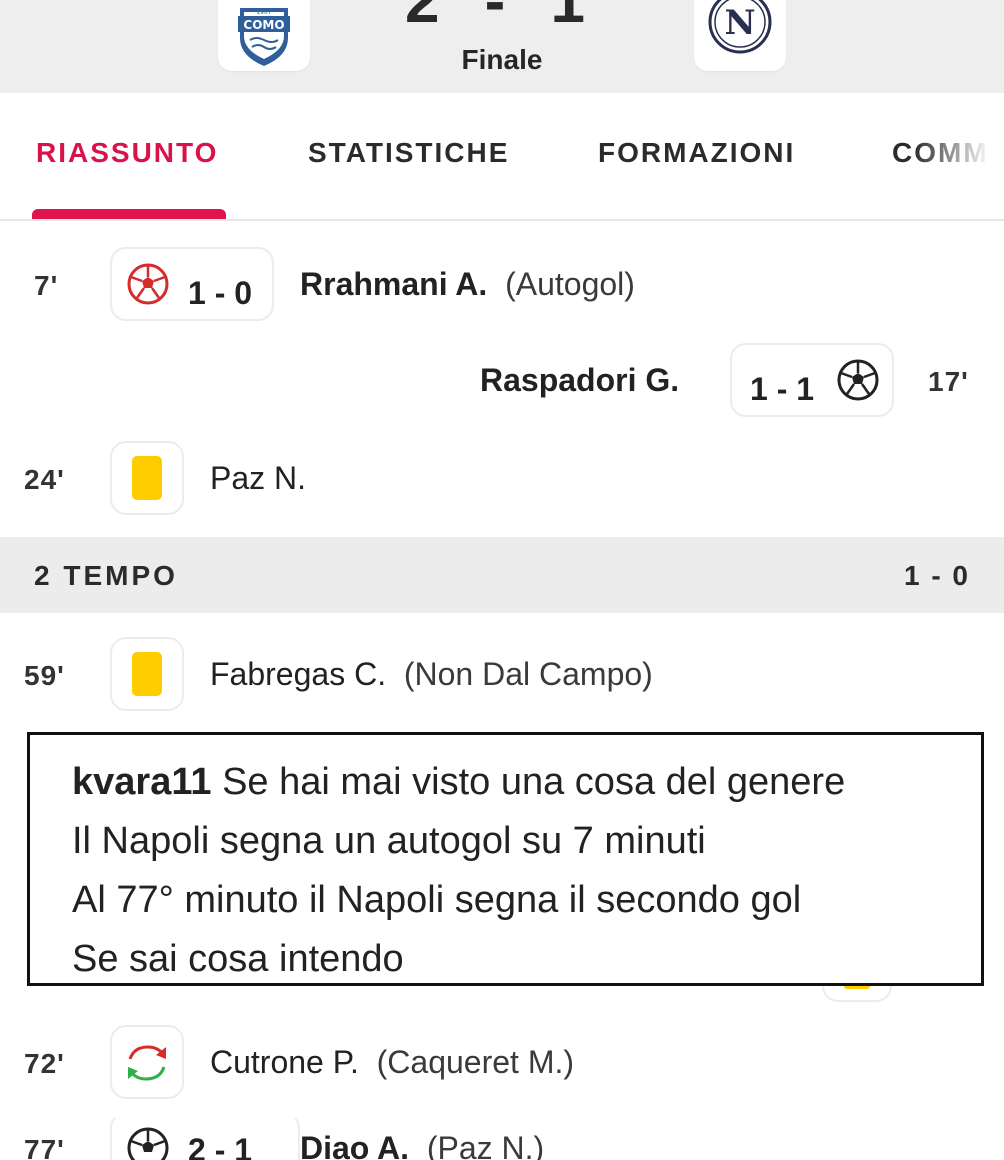 The width and height of the screenshot is (1004, 1160). I want to click on como-crest-icon: COMO 1907, so click(264, 37).